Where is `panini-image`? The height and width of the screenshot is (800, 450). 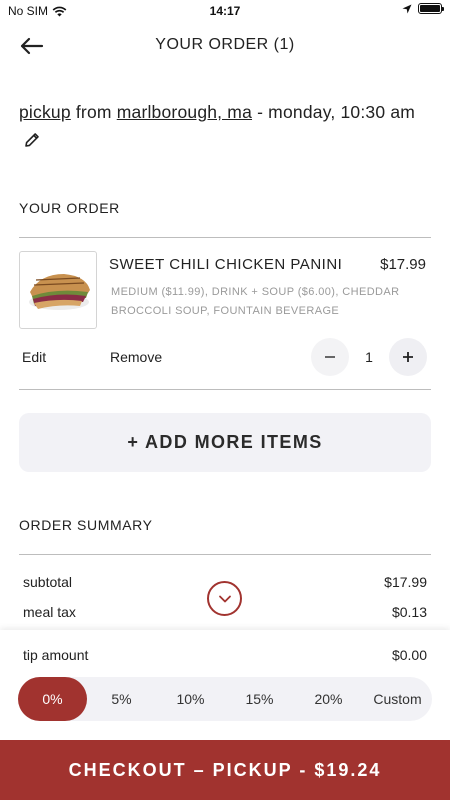 panini-image is located at coordinates (59, 292).